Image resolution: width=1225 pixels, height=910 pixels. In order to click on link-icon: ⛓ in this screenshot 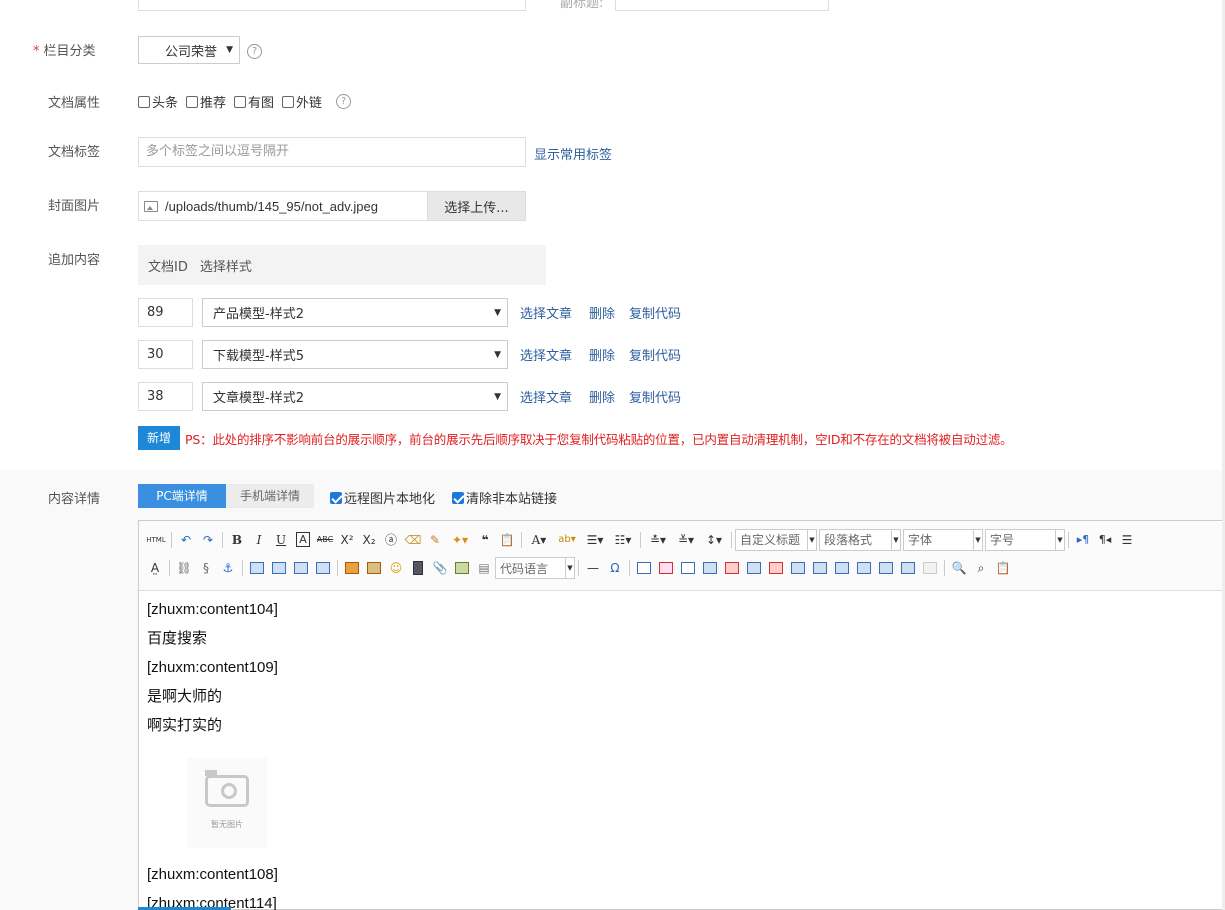, I will do `click(184, 568)`.